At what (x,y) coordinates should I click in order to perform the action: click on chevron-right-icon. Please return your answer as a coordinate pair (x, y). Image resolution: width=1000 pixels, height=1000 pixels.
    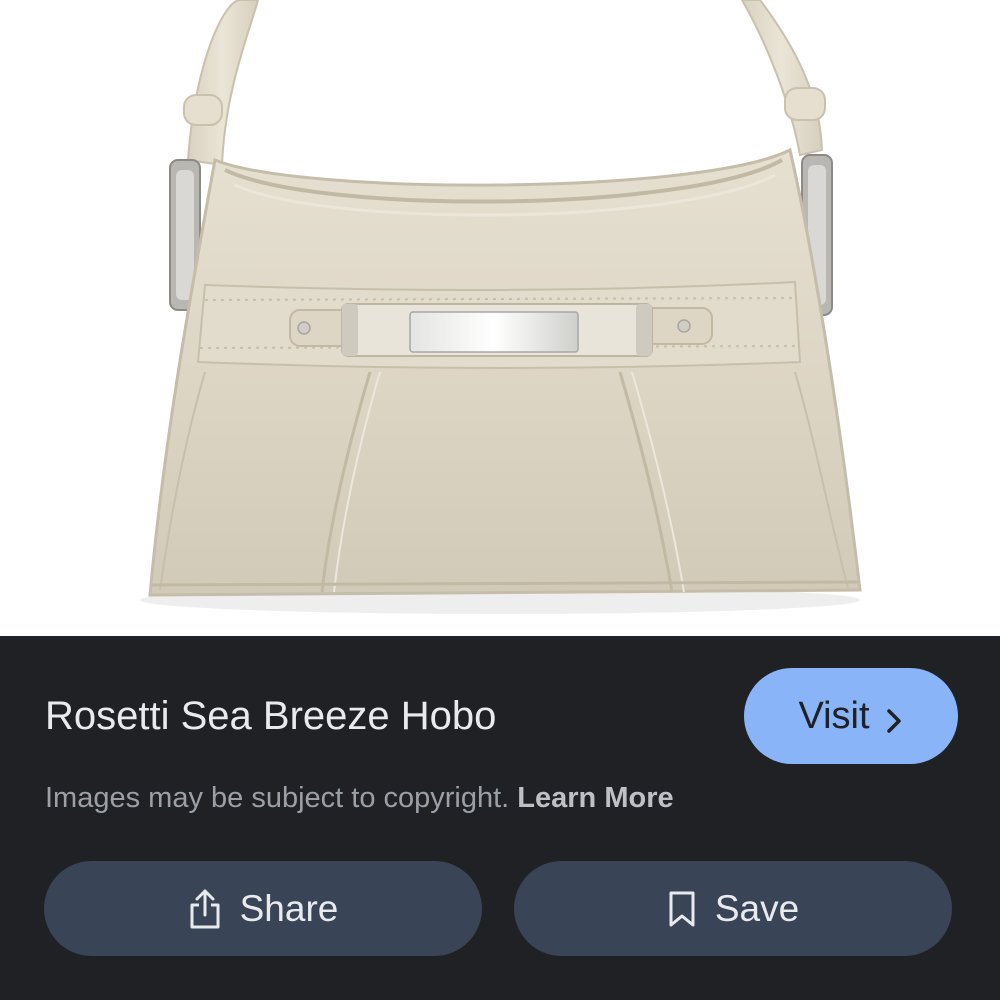
    Looking at the image, I should click on (894, 717).